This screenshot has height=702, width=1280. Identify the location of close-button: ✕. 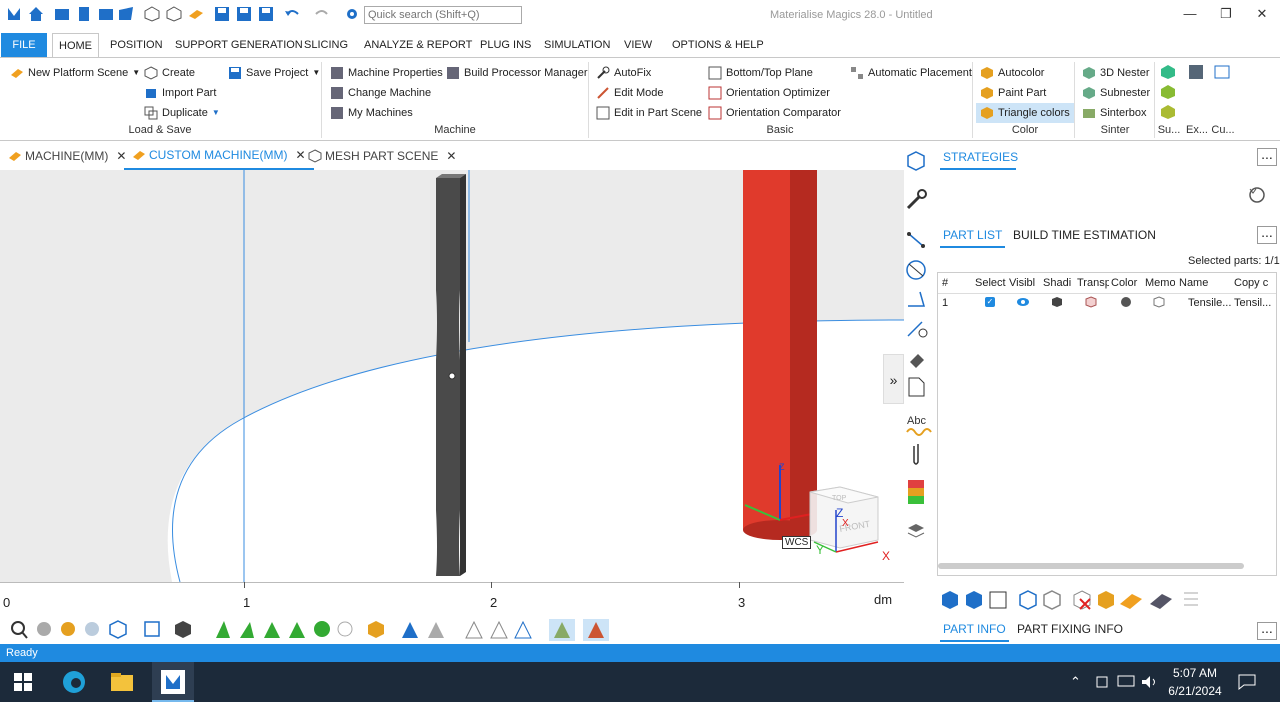
(1262, 14).